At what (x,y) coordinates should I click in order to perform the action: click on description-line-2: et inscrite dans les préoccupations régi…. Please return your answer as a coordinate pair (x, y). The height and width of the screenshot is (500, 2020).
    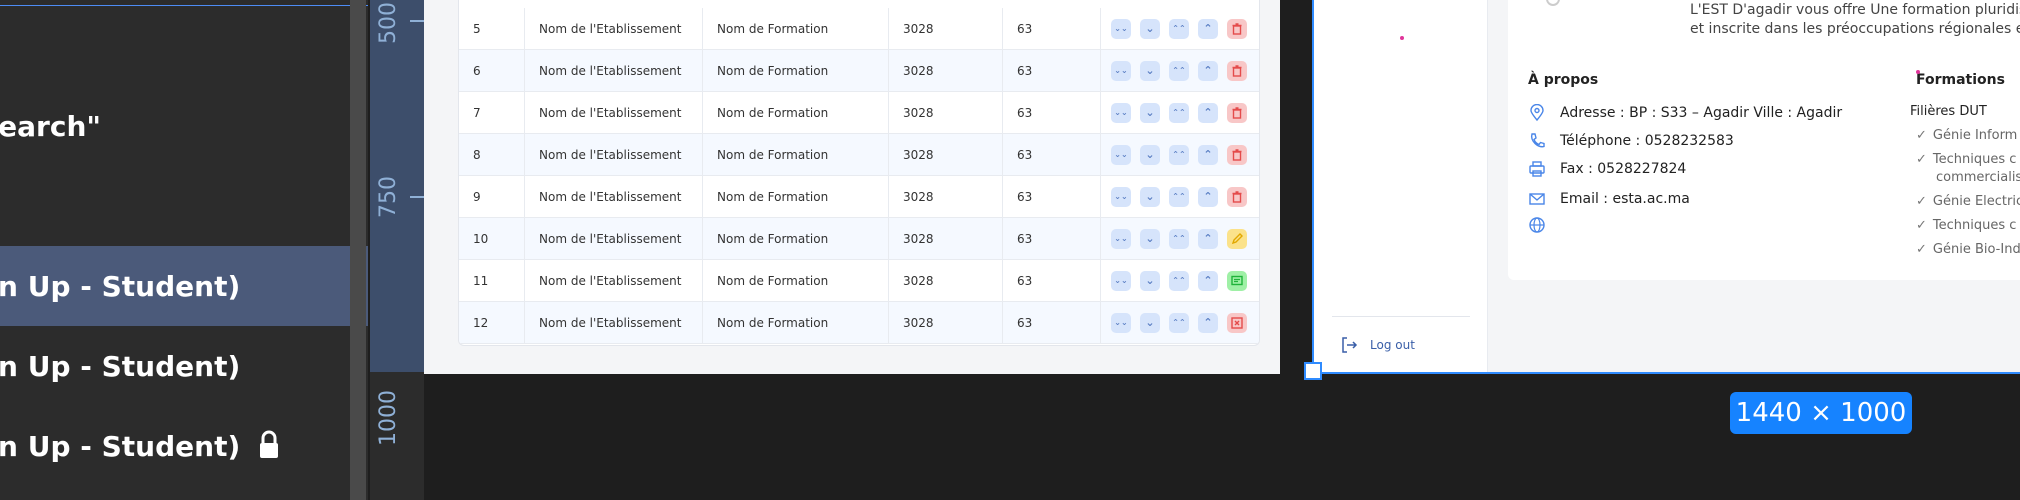
    Looking at the image, I should click on (1855, 29).